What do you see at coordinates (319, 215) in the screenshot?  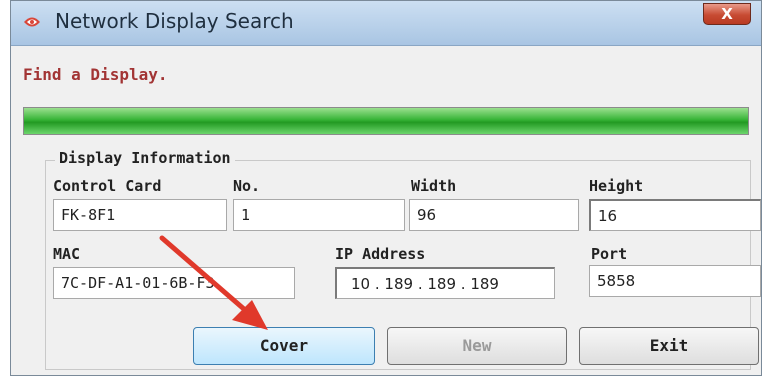 I see `no-field: 1` at bounding box center [319, 215].